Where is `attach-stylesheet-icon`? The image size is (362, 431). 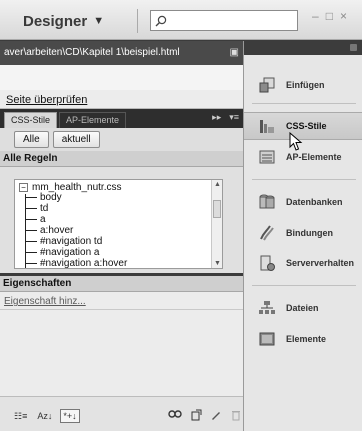
attach-stylesheet-icon is located at coordinates (175, 414).